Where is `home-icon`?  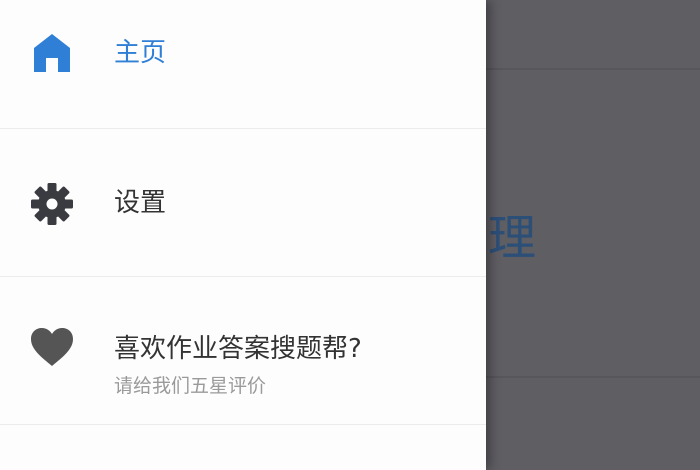 home-icon is located at coordinates (52, 53).